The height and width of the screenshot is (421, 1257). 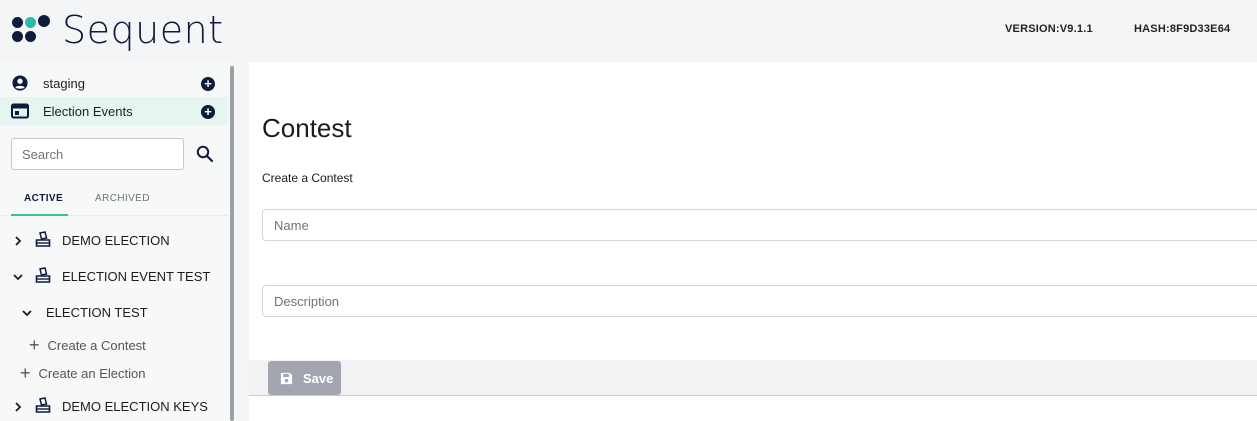 What do you see at coordinates (35, 30) in the screenshot?
I see `logo-mark-icon` at bounding box center [35, 30].